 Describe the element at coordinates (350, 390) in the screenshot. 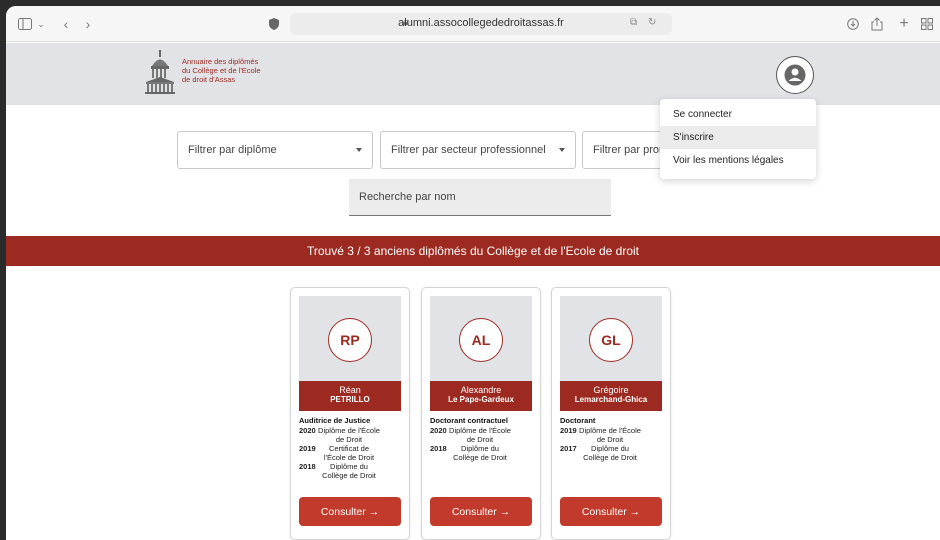

I see `first-name: Réan` at that location.